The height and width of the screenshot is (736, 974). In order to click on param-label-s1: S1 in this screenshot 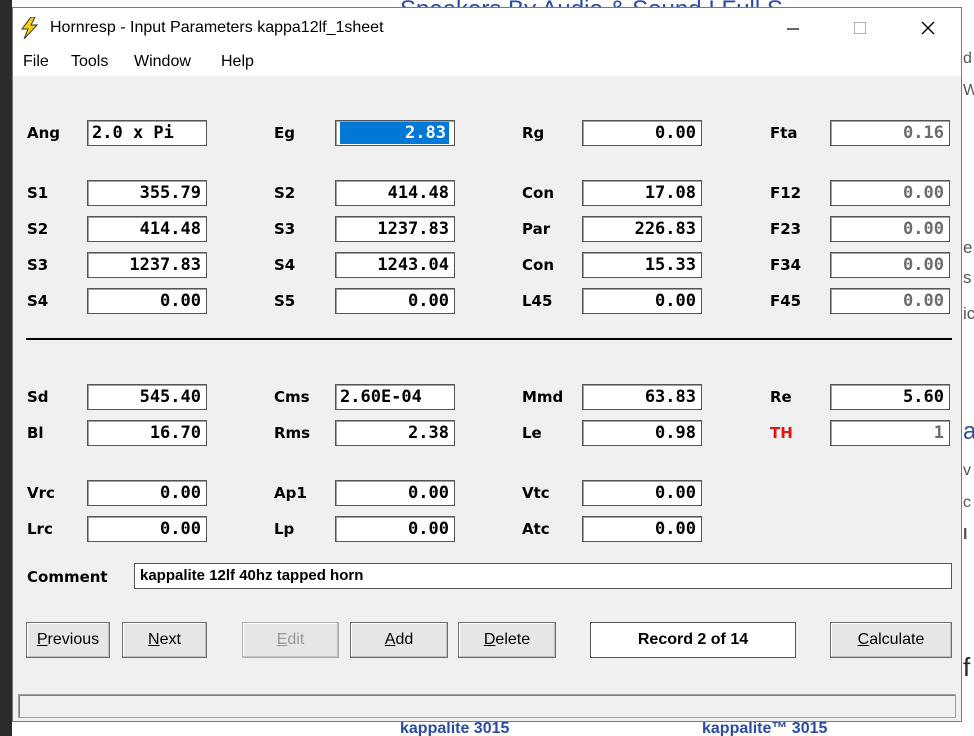, I will do `click(38, 193)`.